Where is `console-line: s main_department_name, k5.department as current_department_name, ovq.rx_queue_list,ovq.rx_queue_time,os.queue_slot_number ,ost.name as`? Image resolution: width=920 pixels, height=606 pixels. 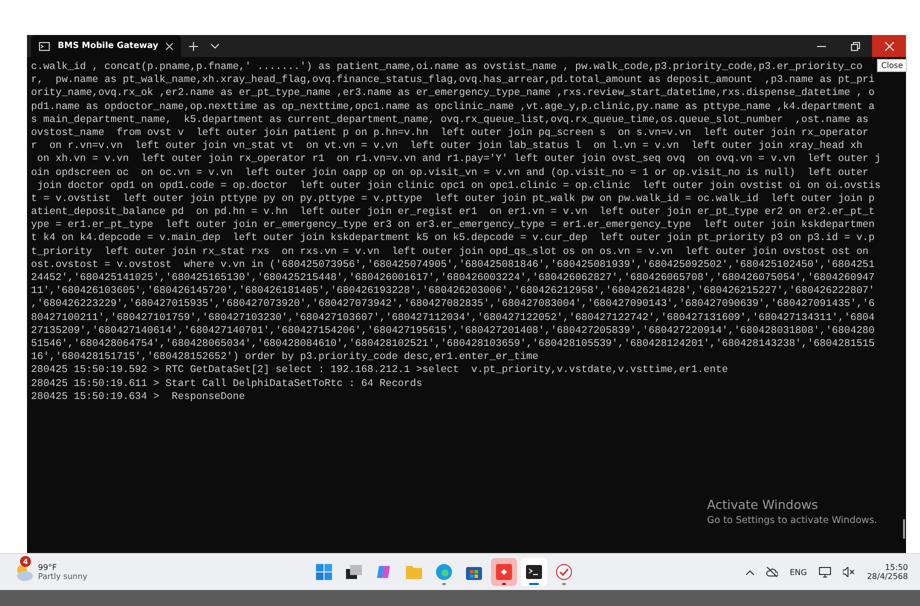
console-line: s main_department_name, k5.department as current_department_name, ovq.rx_queue_list,ovq.rx_queue_time,os.queue_slot_number ,ost.name as is located at coordinates (450, 120).